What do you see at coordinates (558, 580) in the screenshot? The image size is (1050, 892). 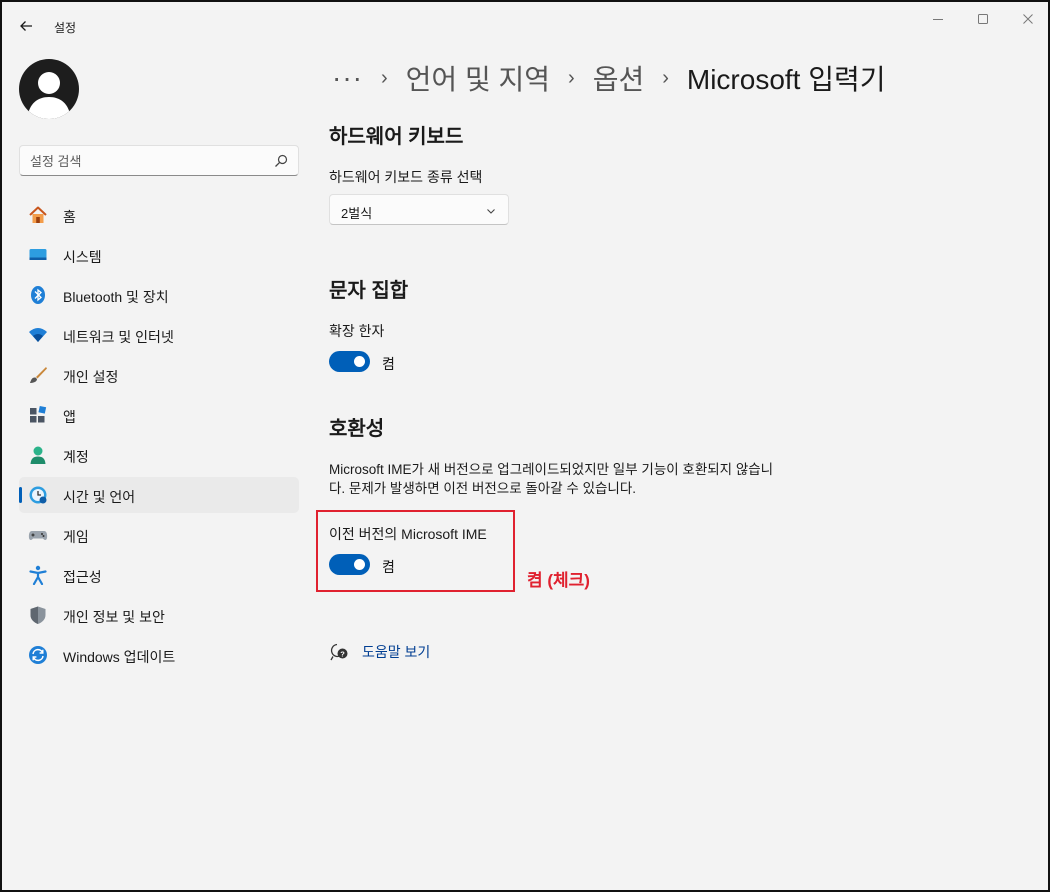 I see `annotation-text: 켬 (체크)` at bounding box center [558, 580].